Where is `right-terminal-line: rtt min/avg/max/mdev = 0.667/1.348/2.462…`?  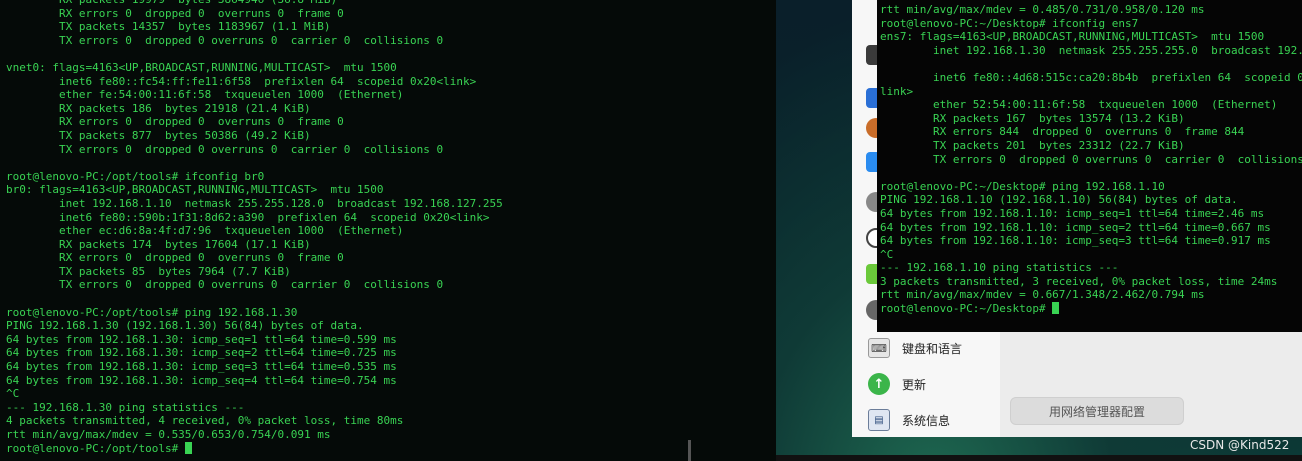
right-terminal-line: rtt min/avg/max/mdev = 0.667/1.348/2.462… is located at coordinates (1042, 295).